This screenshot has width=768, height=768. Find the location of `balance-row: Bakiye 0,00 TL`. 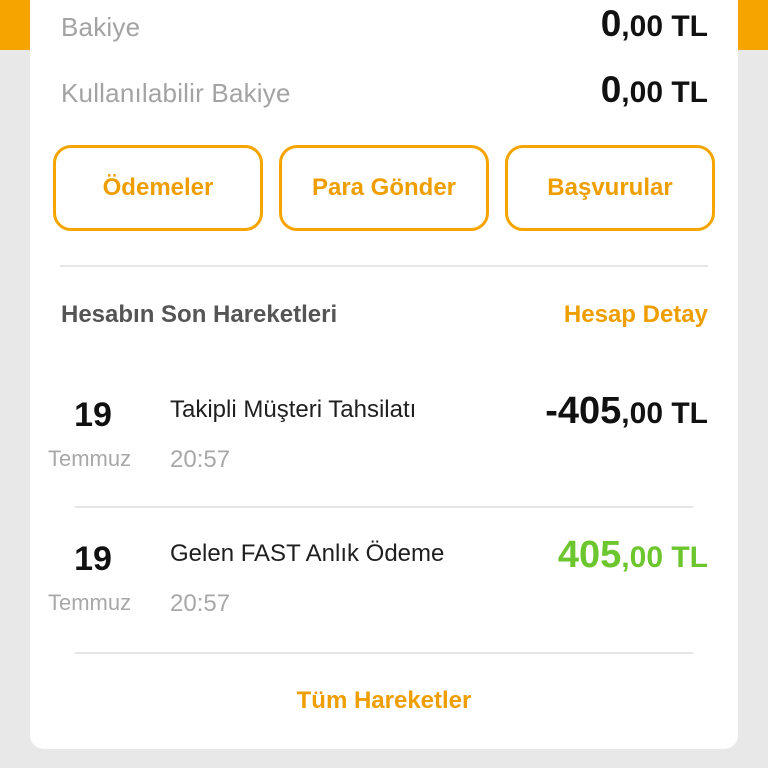

balance-row: Bakiye 0,00 TL is located at coordinates (384, 28).